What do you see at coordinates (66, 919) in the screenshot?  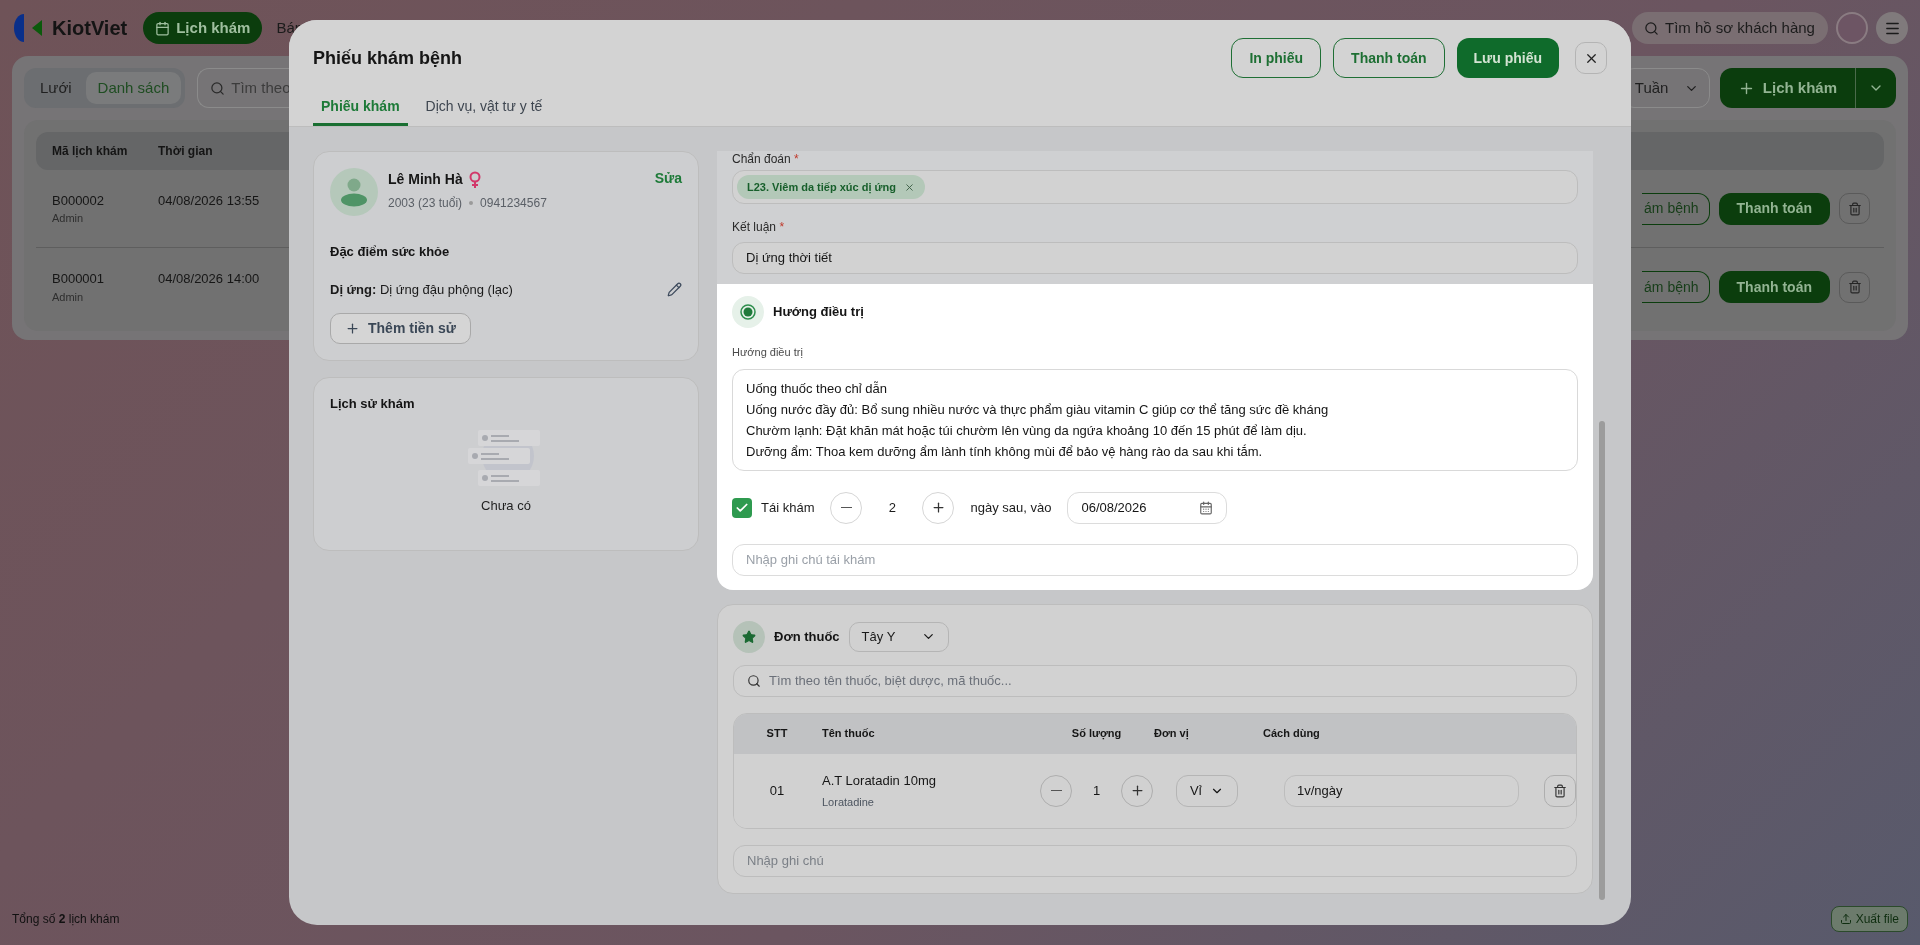 I see `total-count: Tổng số 2 lịch khám` at bounding box center [66, 919].